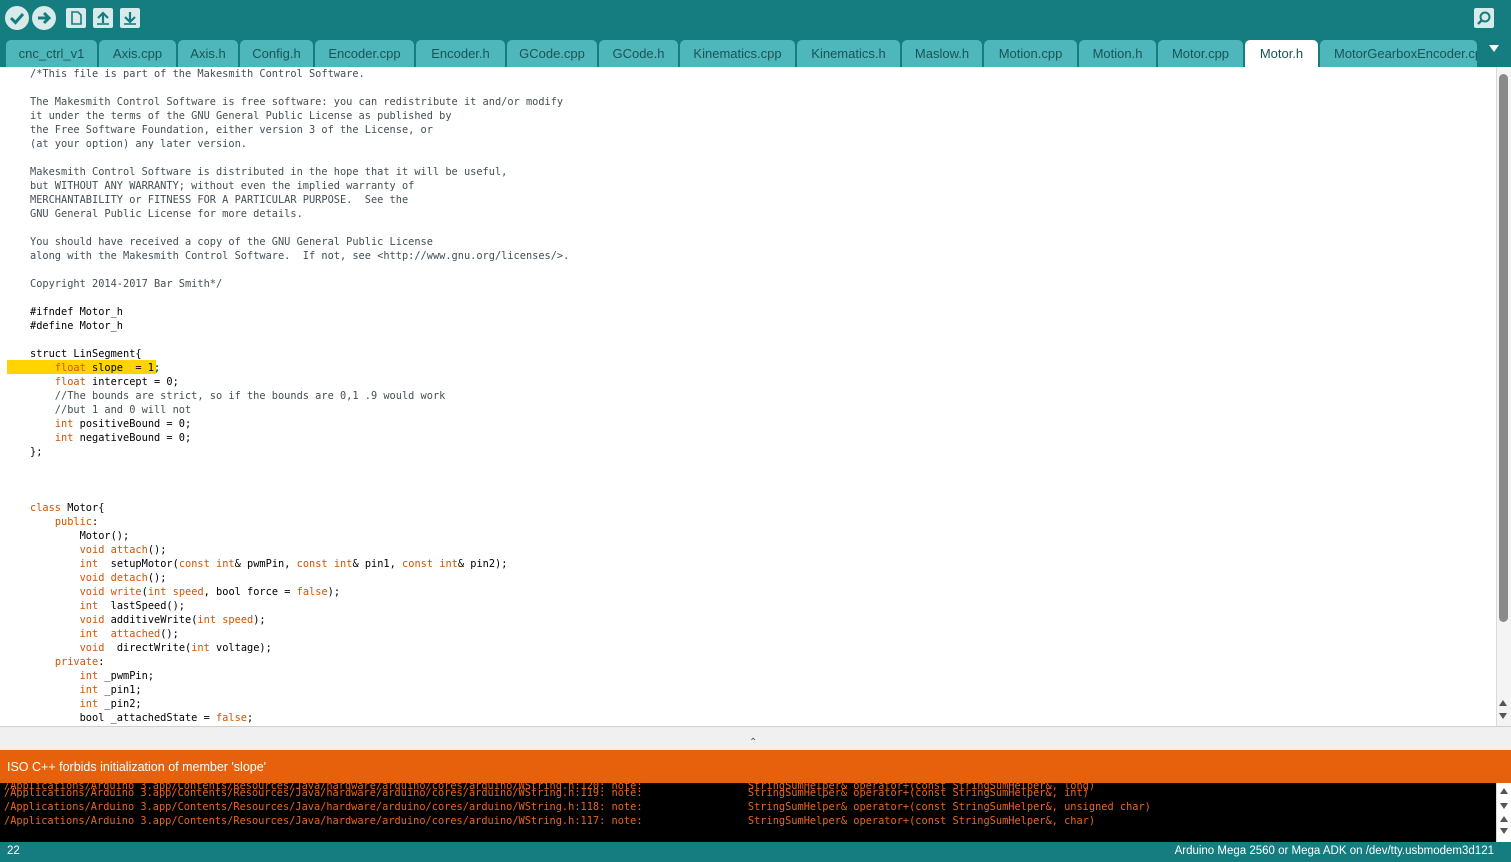 Image resolution: width=1511 pixels, height=862 pixels. Describe the element at coordinates (80, 536) in the screenshot. I see `code-line: Motor();` at that location.